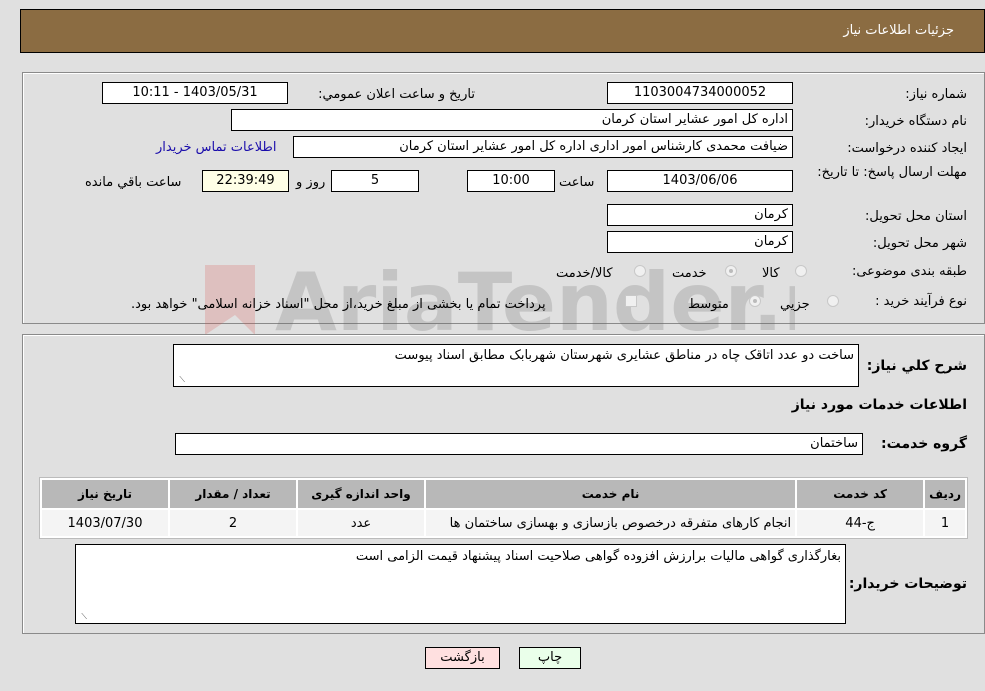 The height and width of the screenshot is (691, 985). Describe the element at coordinates (801, 271) in the screenshot. I see `category-radio-goods` at that location.